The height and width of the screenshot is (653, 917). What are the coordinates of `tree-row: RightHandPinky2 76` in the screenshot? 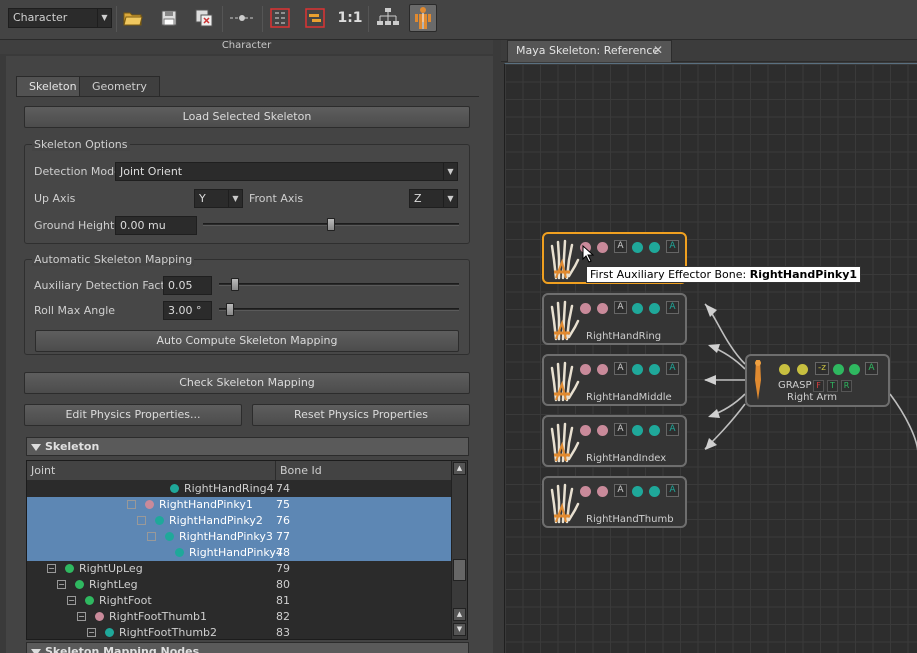 It's located at (239, 521).